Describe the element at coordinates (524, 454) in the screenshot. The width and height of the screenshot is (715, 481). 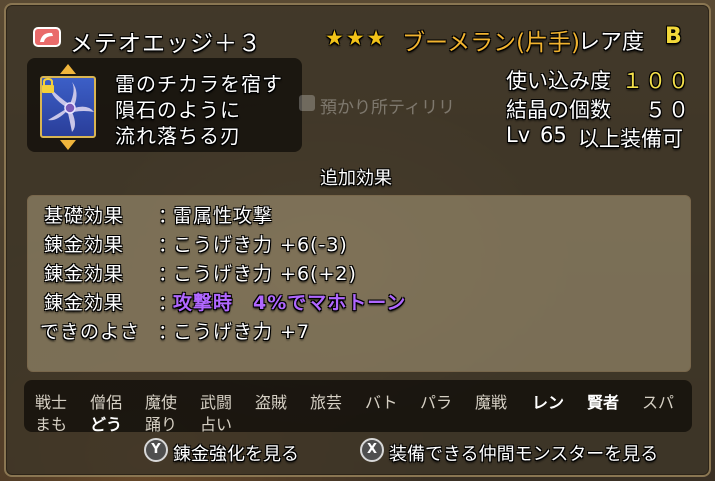
I see `view-monsters-label: 装備できる仲間モンスターを見る` at that location.